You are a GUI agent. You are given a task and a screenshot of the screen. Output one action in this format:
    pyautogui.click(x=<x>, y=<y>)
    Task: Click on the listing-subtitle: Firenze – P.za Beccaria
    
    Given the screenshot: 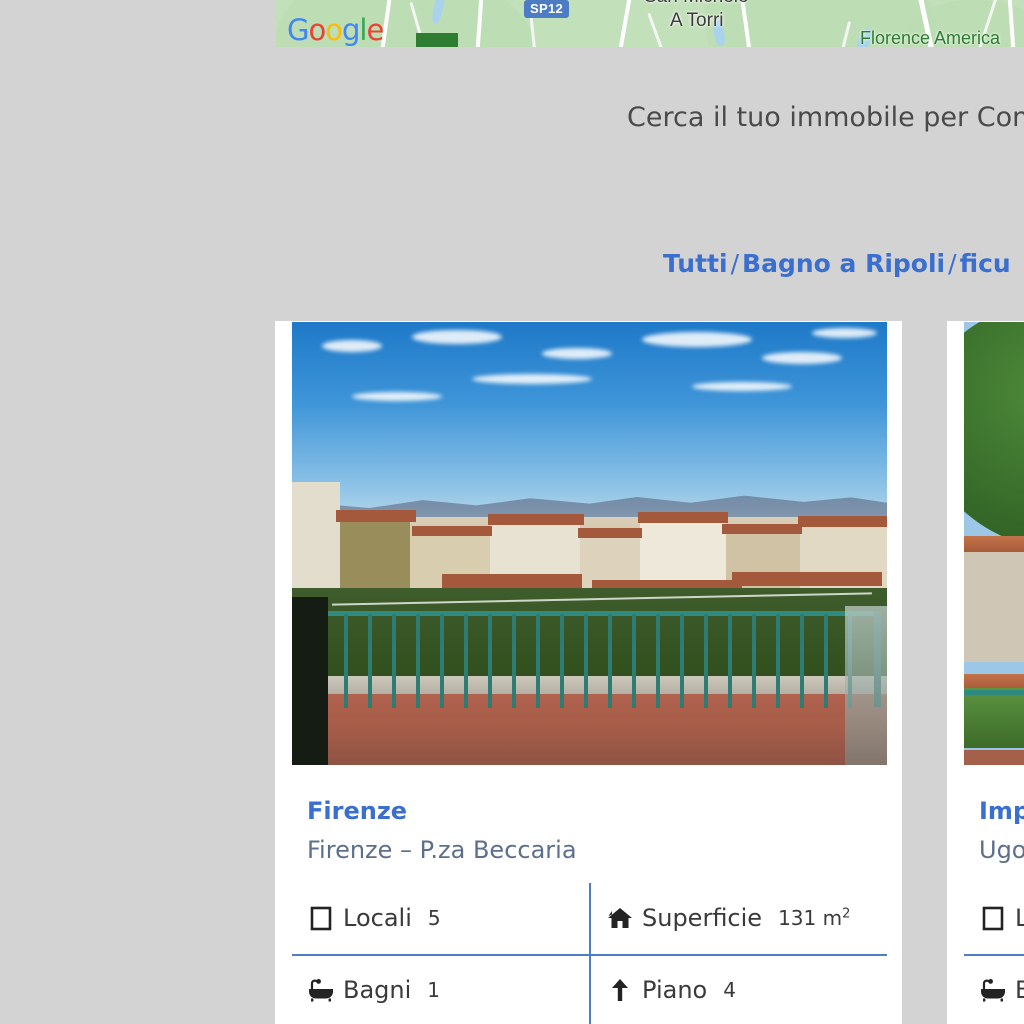 What is the action you would take?
    pyautogui.click(x=442, y=850)
    